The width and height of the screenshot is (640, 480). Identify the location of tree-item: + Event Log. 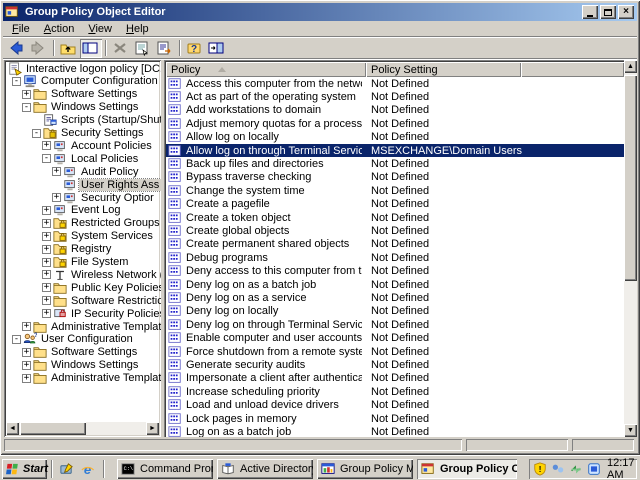
(83, 210).